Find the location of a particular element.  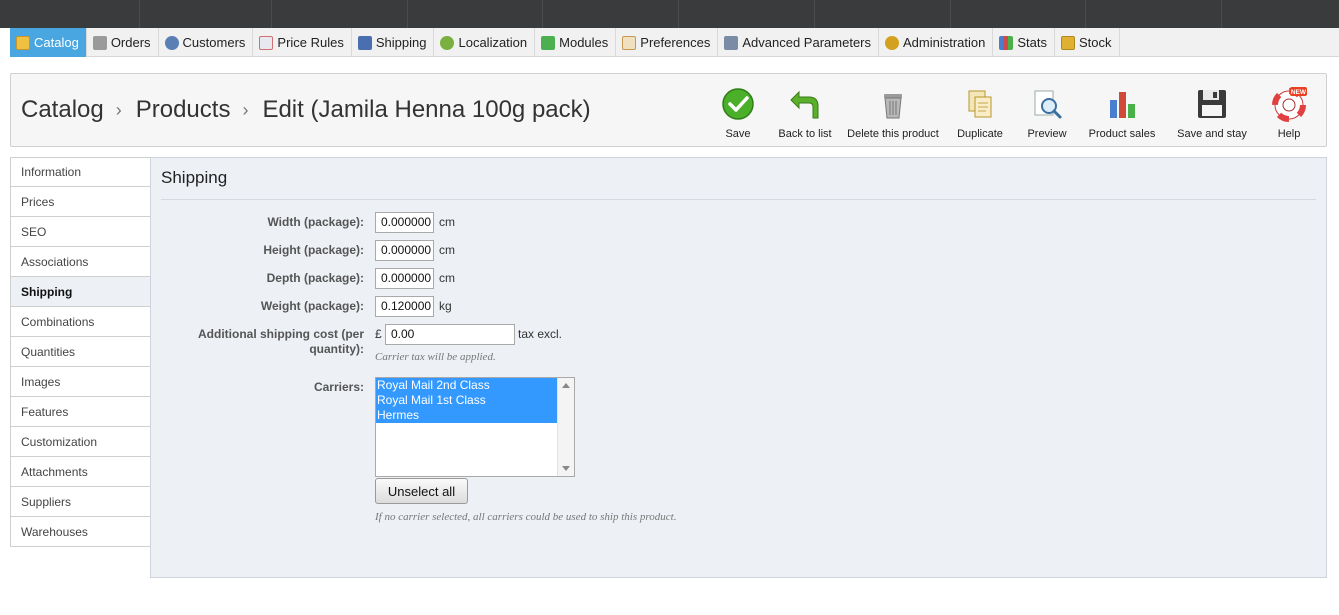

additional-cost-input: 0.00 is located at coordinates (450, 334).